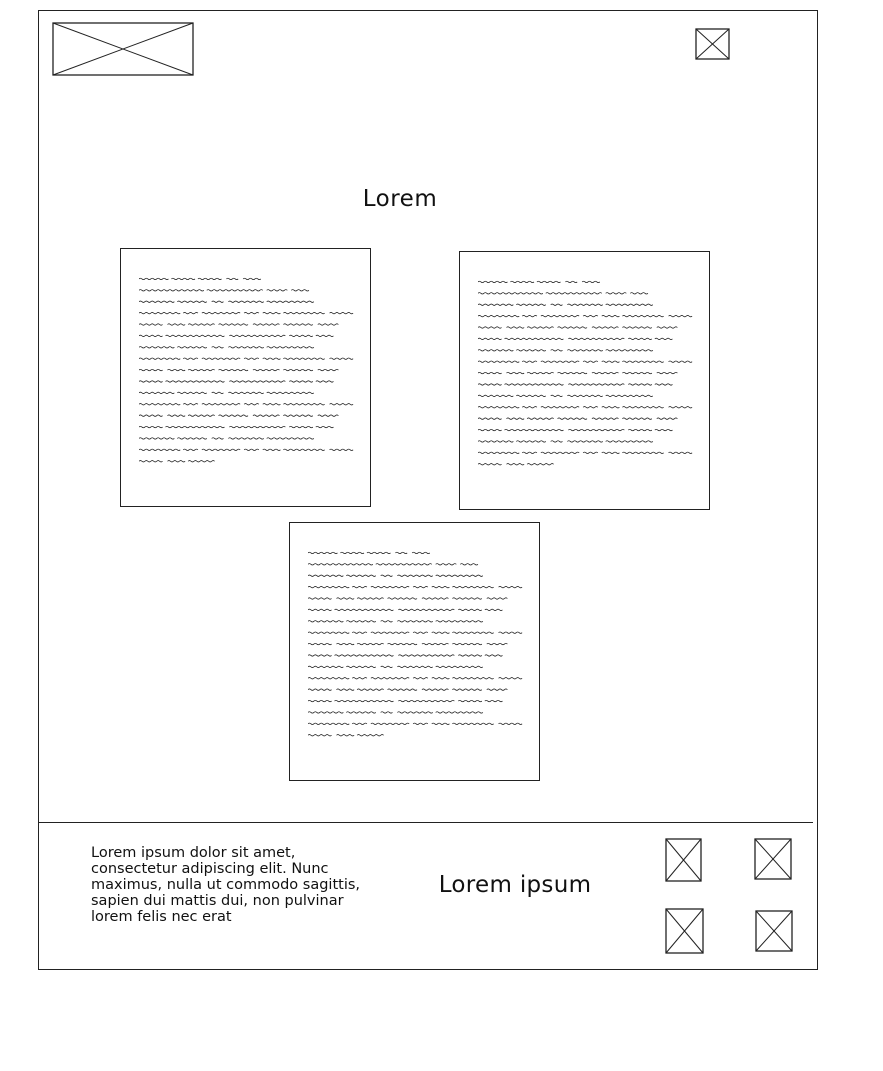 Image resolution: width=883 pixels, height=1071 pixels. What do you see at coordinates (400, 199) in the screenshot?
I see `page-heading: Lorem` at bounding box center [400, 199].